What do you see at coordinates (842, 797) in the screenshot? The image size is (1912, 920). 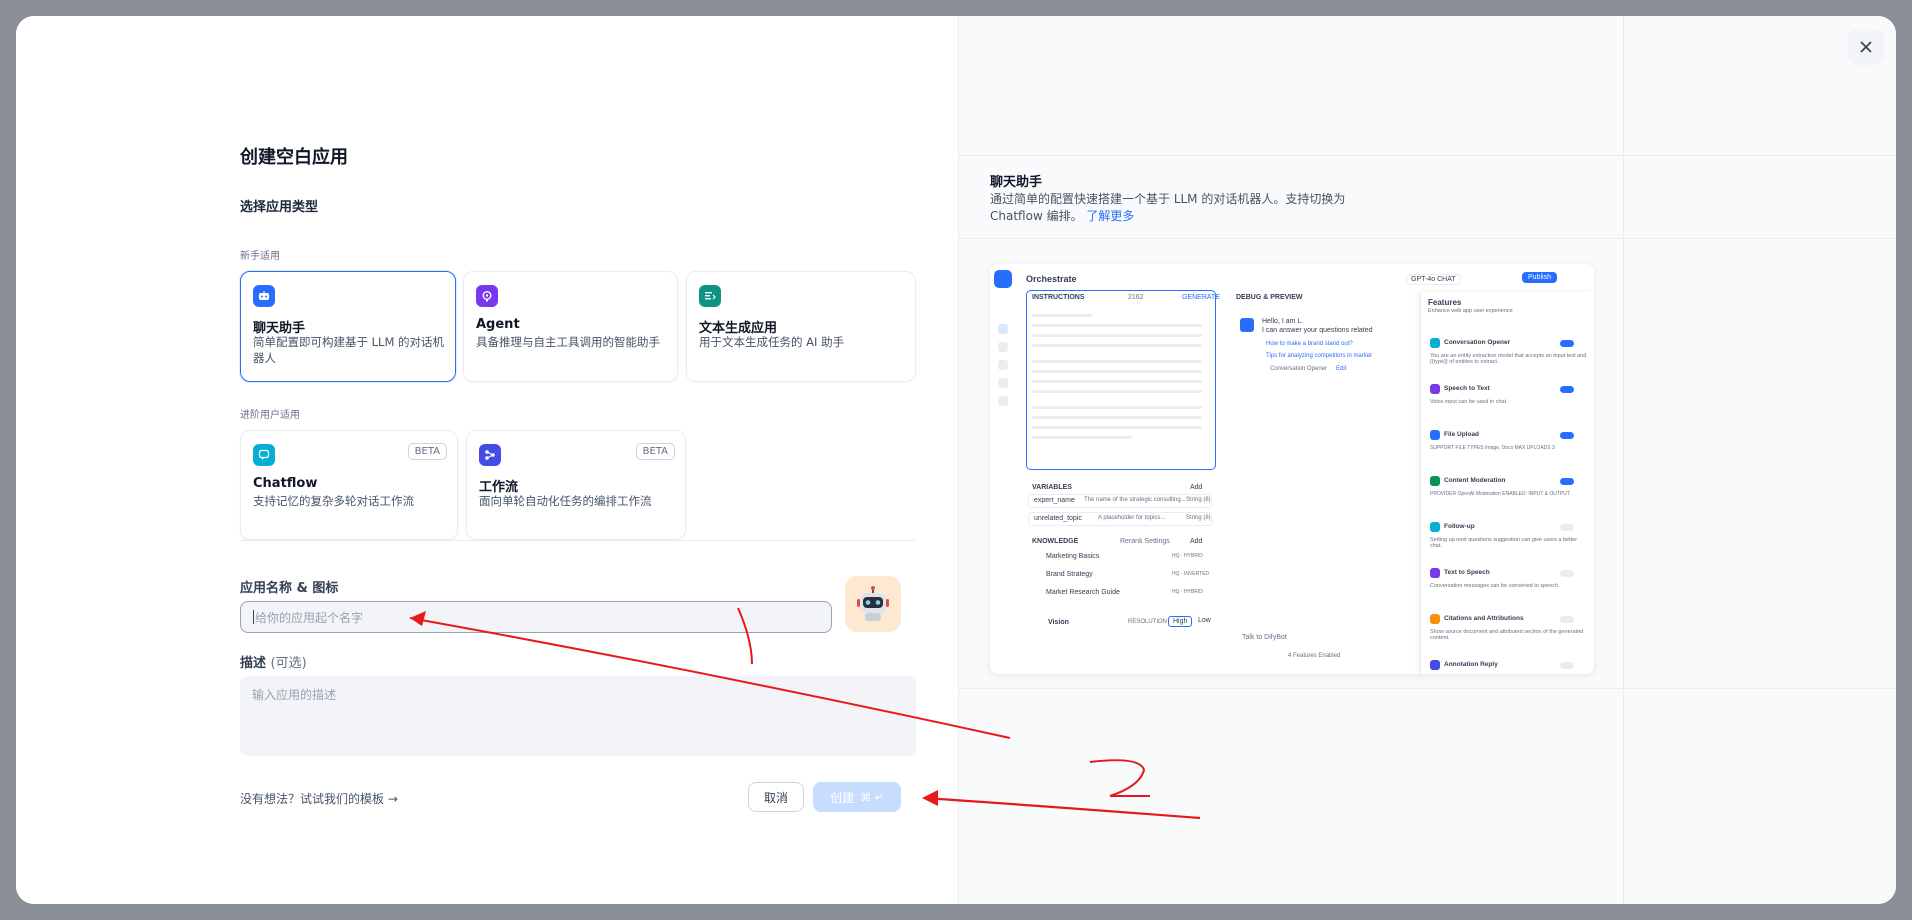 I see `create-button-label: 创建` at bounding box center [842, 797].